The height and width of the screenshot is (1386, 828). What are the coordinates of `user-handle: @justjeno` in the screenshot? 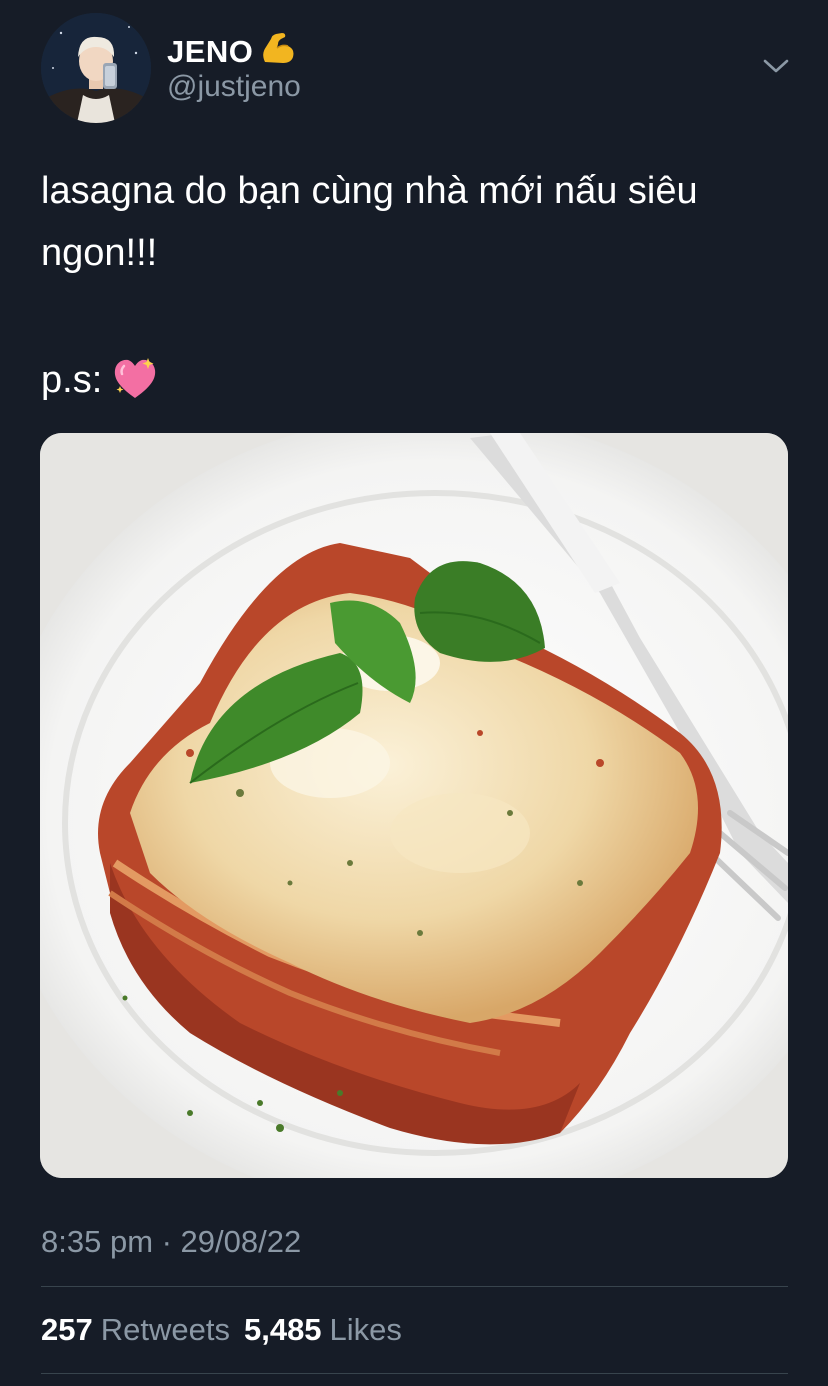 It's located at (234, 87).